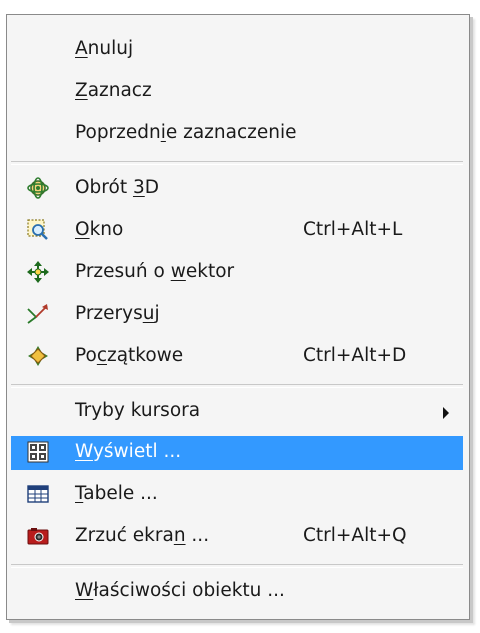 This screenshot has height=633, width=480. Describe the element at coordinates (446, 413) in the screenshot. I see `submenu-arrow-icon` at that location.